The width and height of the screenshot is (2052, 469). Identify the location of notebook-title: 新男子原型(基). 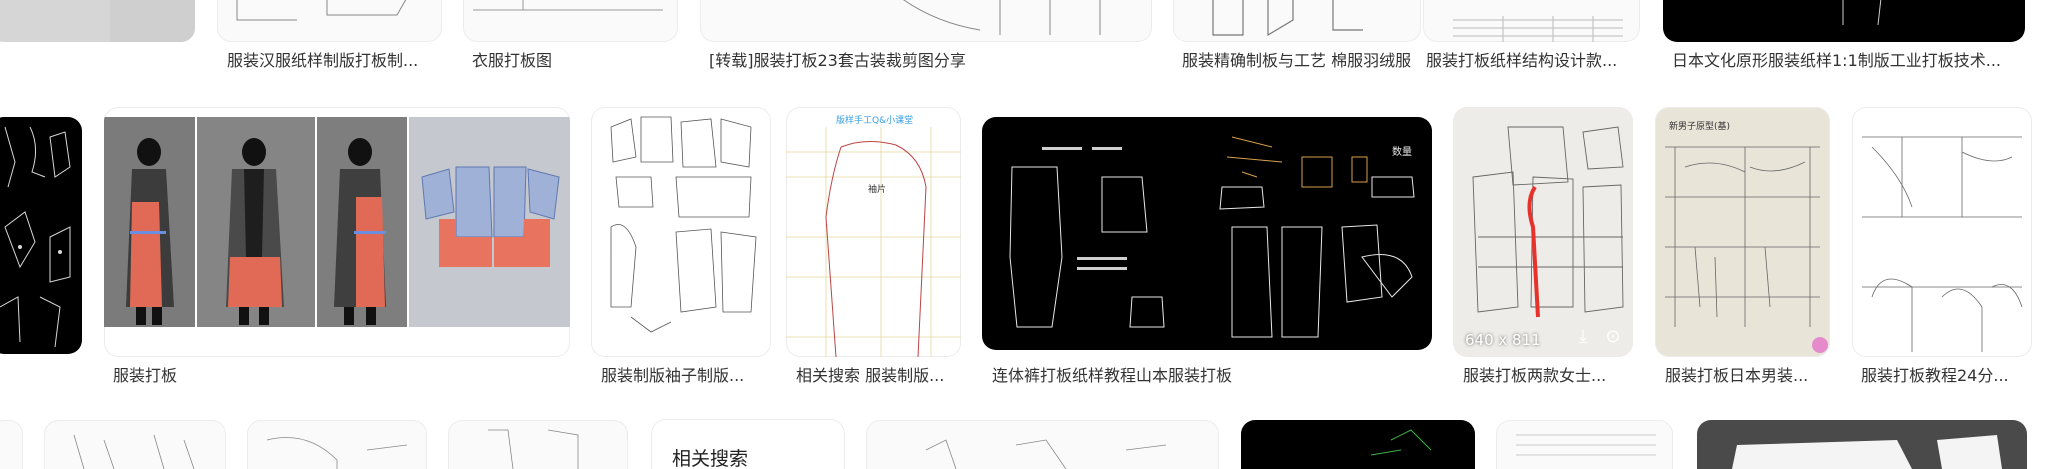
(1699, 126).